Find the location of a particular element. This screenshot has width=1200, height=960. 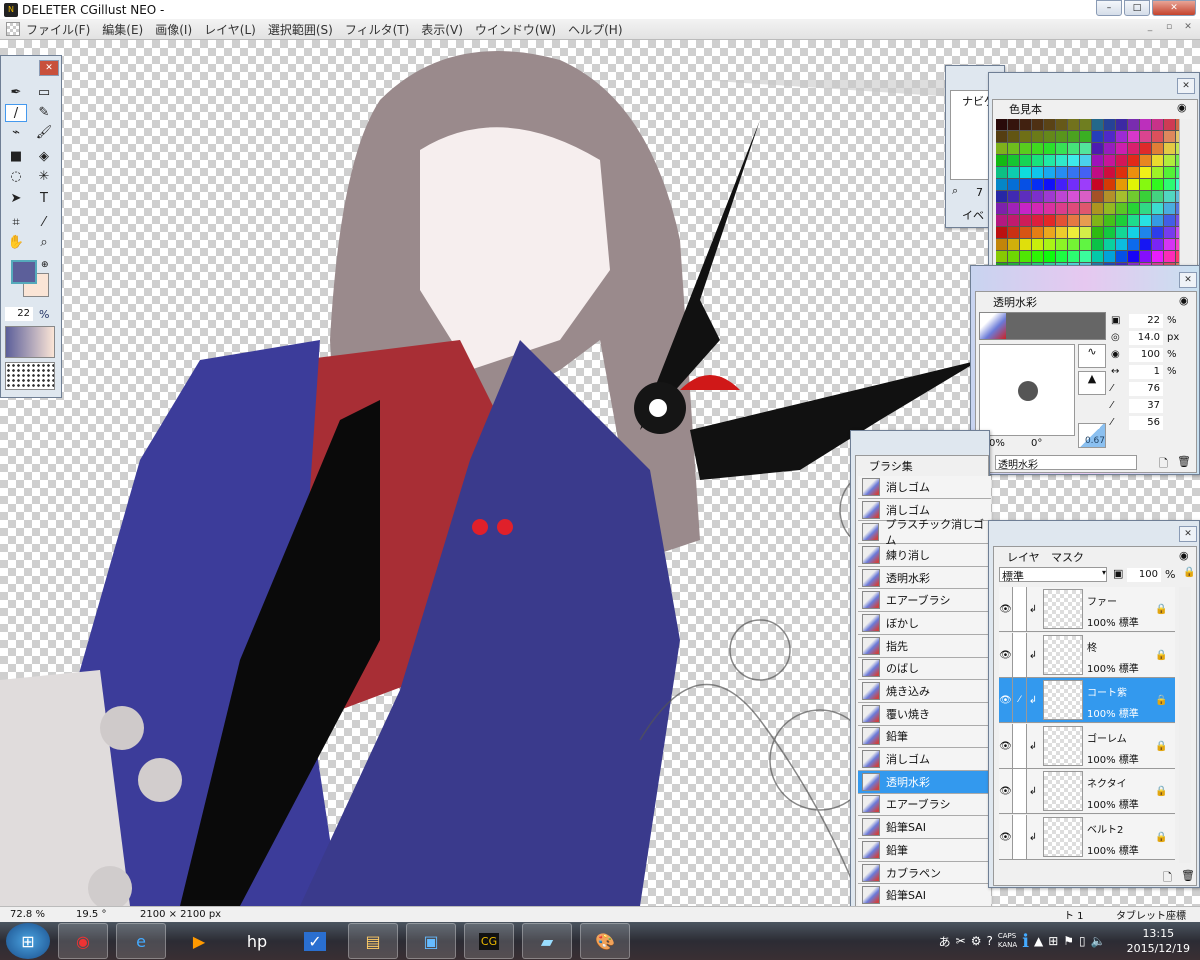

edit-indicator is located at coordinates (1020, 836).